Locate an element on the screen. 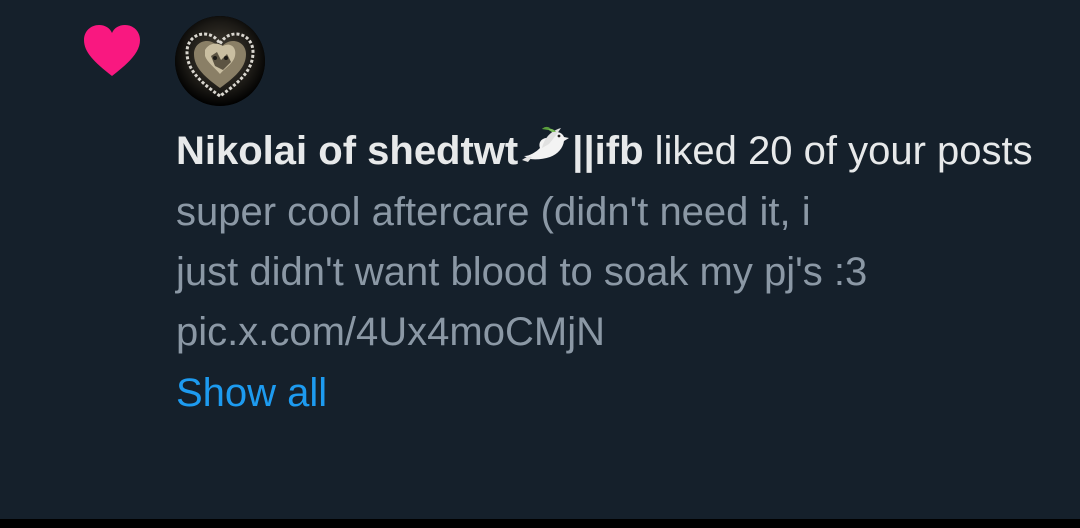 This screenshot has width=1080, height=528. heart-icon is located at coordinates (112, 50).